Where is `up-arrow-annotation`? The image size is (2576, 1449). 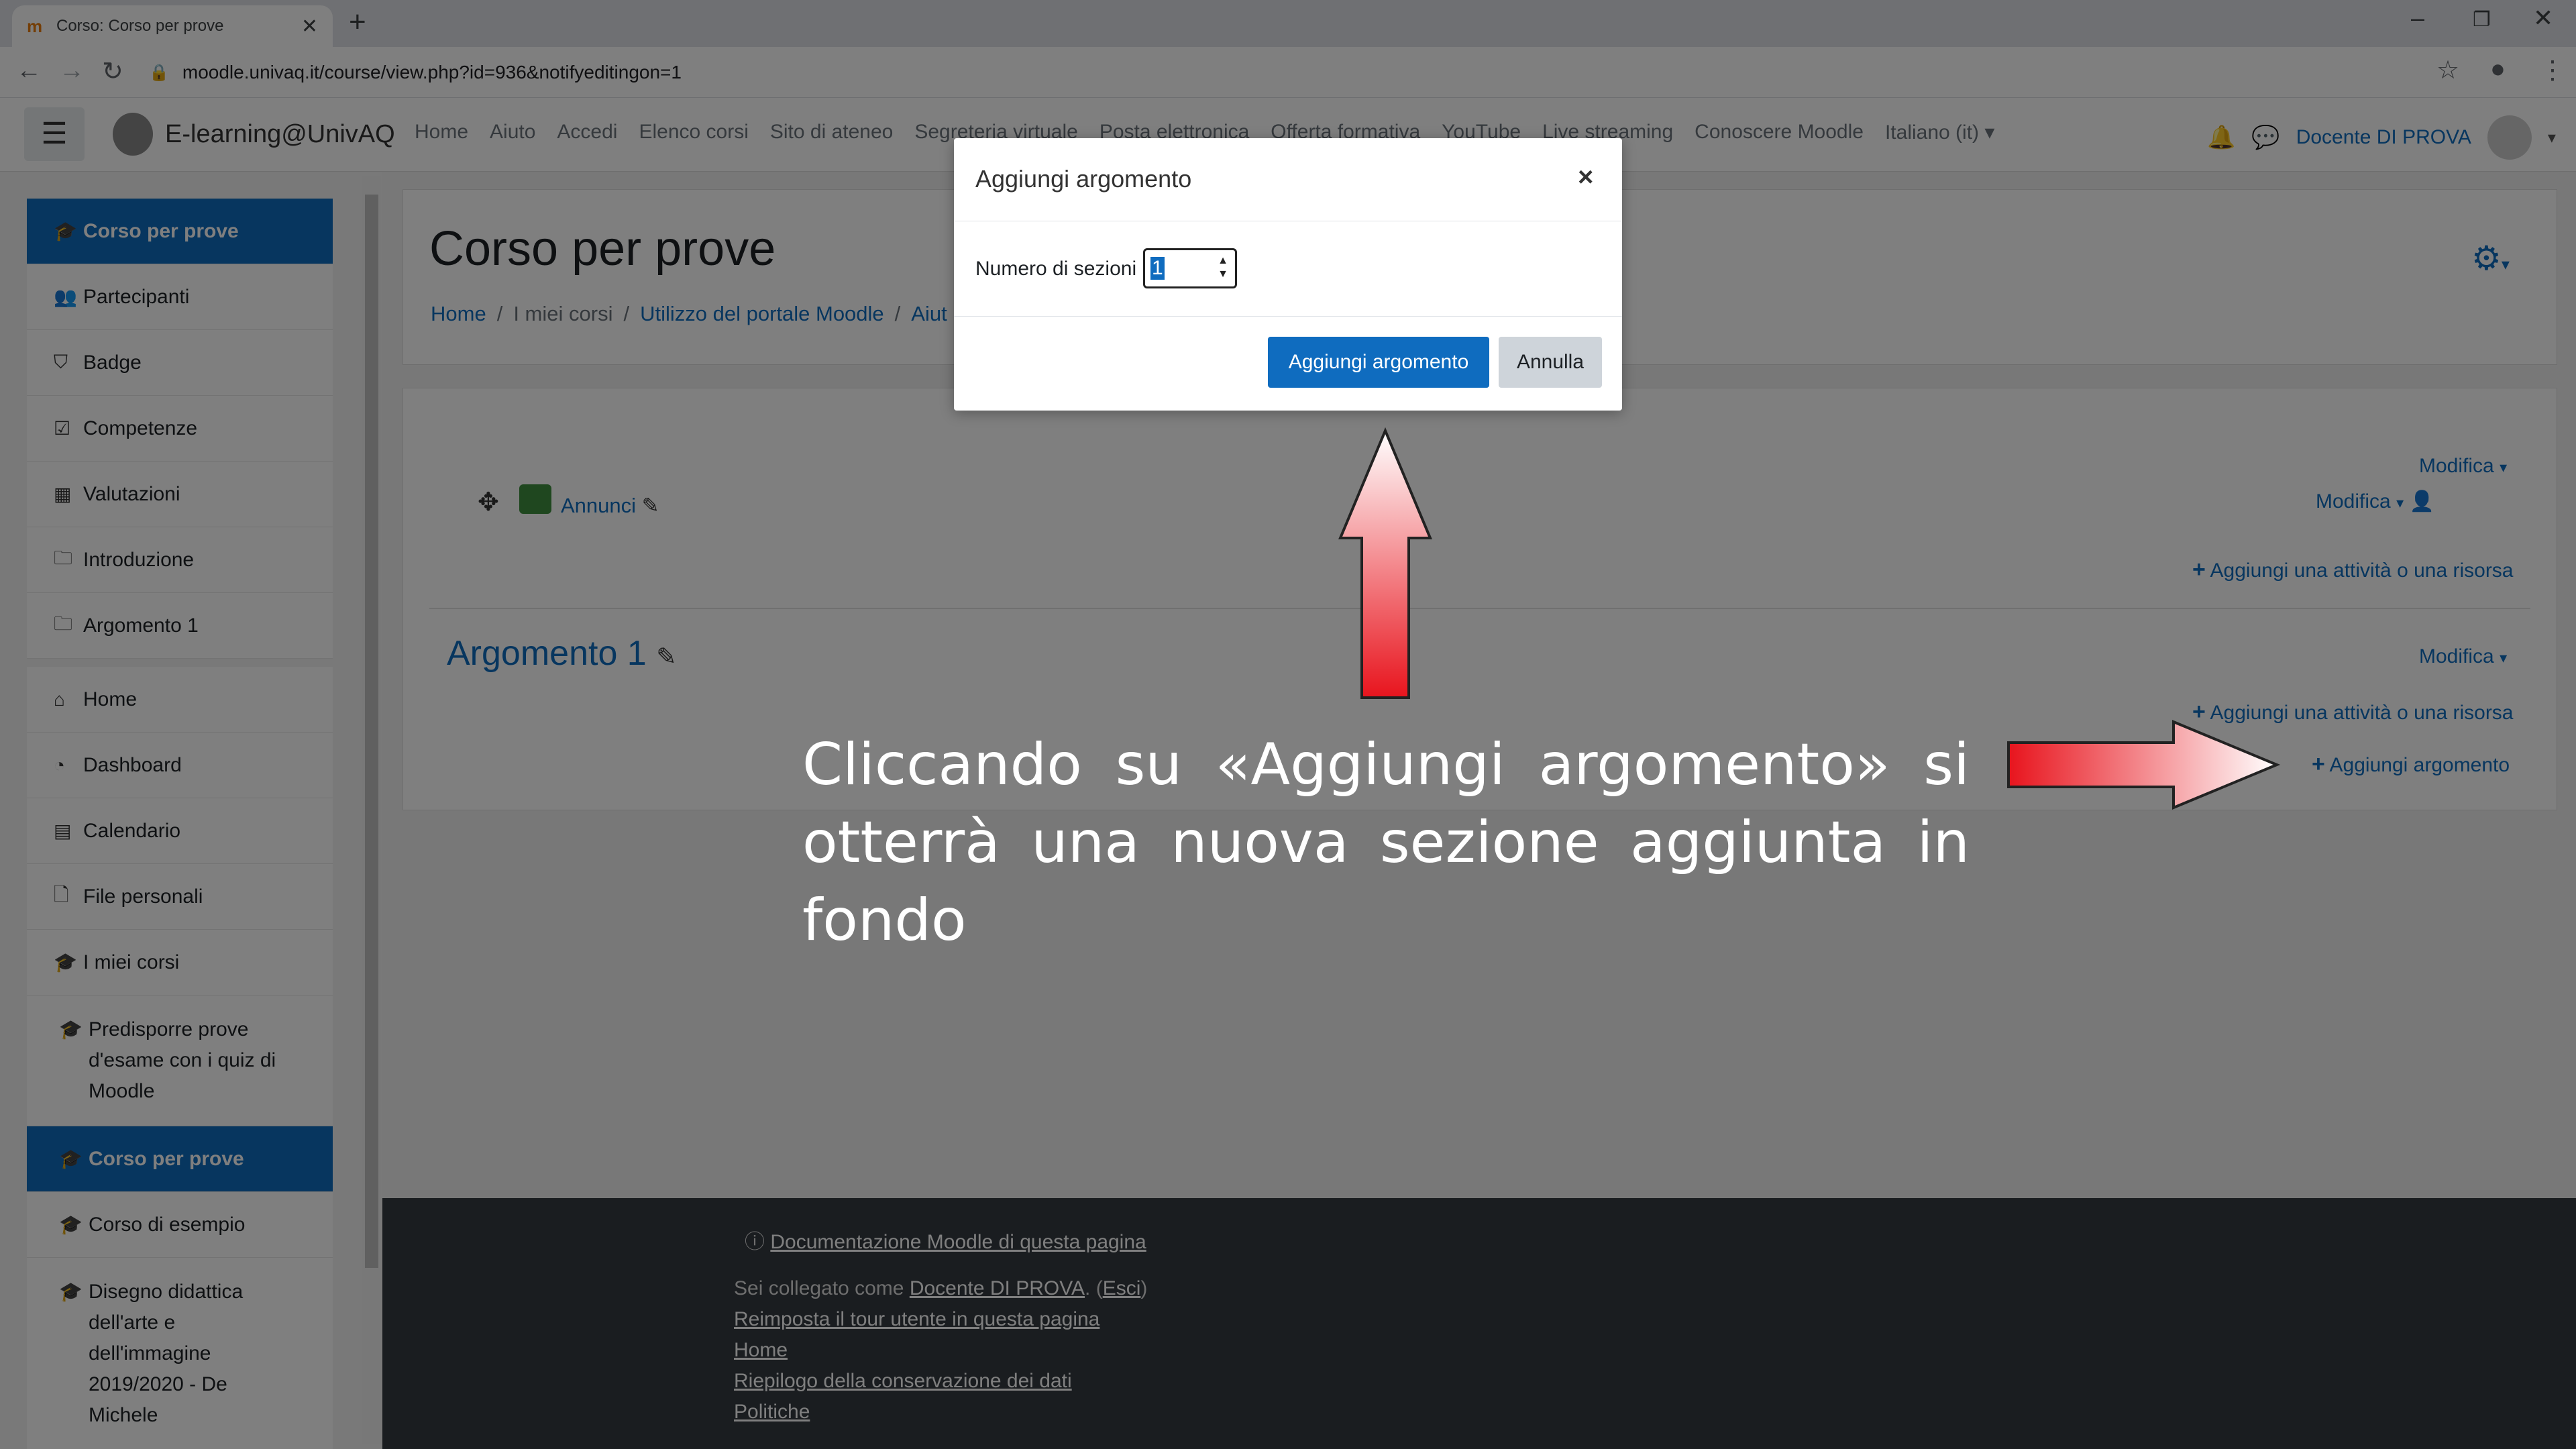 up-arrow-annotation is located at coordinates (1385, 563).